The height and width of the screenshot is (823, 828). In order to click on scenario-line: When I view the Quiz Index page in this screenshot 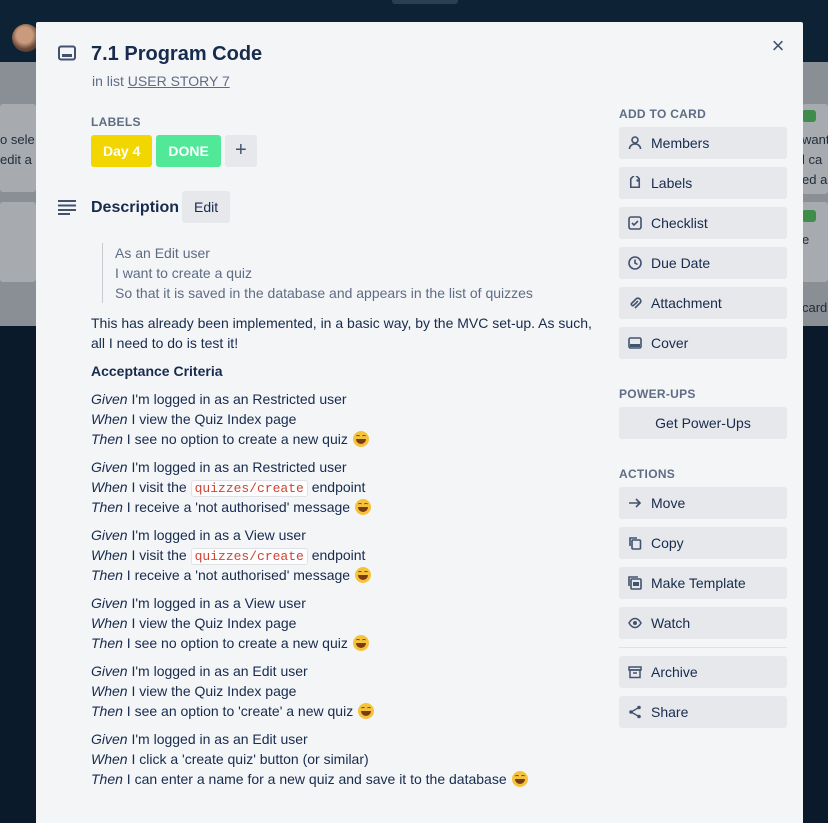, I will do `click(346, 419)`.